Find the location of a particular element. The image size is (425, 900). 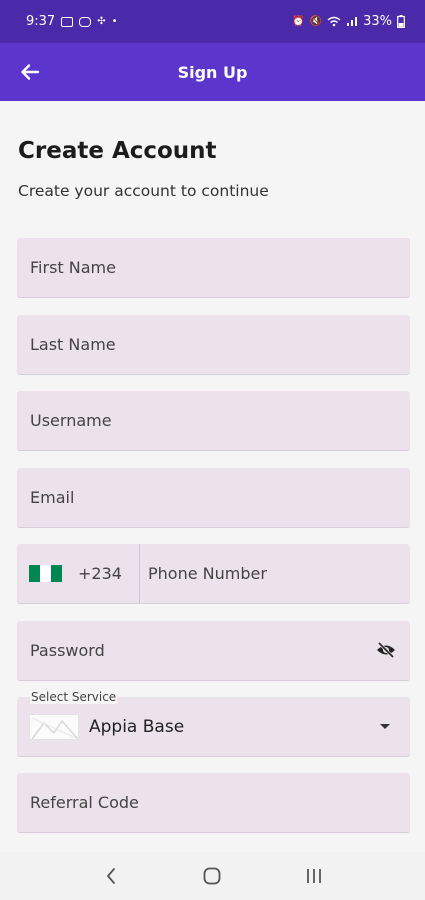

page-title: Create Account is located at coordinates (117, 151).